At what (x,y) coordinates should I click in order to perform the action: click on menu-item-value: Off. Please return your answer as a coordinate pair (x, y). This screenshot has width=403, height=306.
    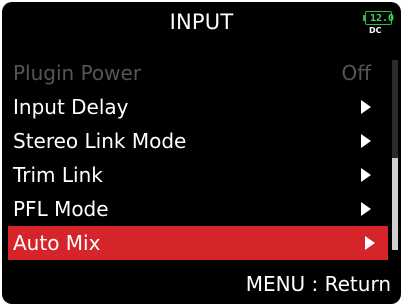
    Looking at the image, I should click on (356, 73).